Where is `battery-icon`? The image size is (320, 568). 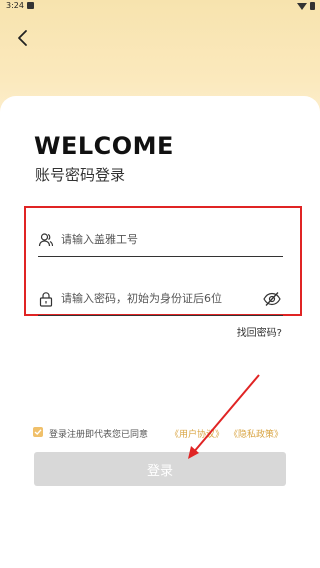 battery-icon is located at coordinates (312, 6).